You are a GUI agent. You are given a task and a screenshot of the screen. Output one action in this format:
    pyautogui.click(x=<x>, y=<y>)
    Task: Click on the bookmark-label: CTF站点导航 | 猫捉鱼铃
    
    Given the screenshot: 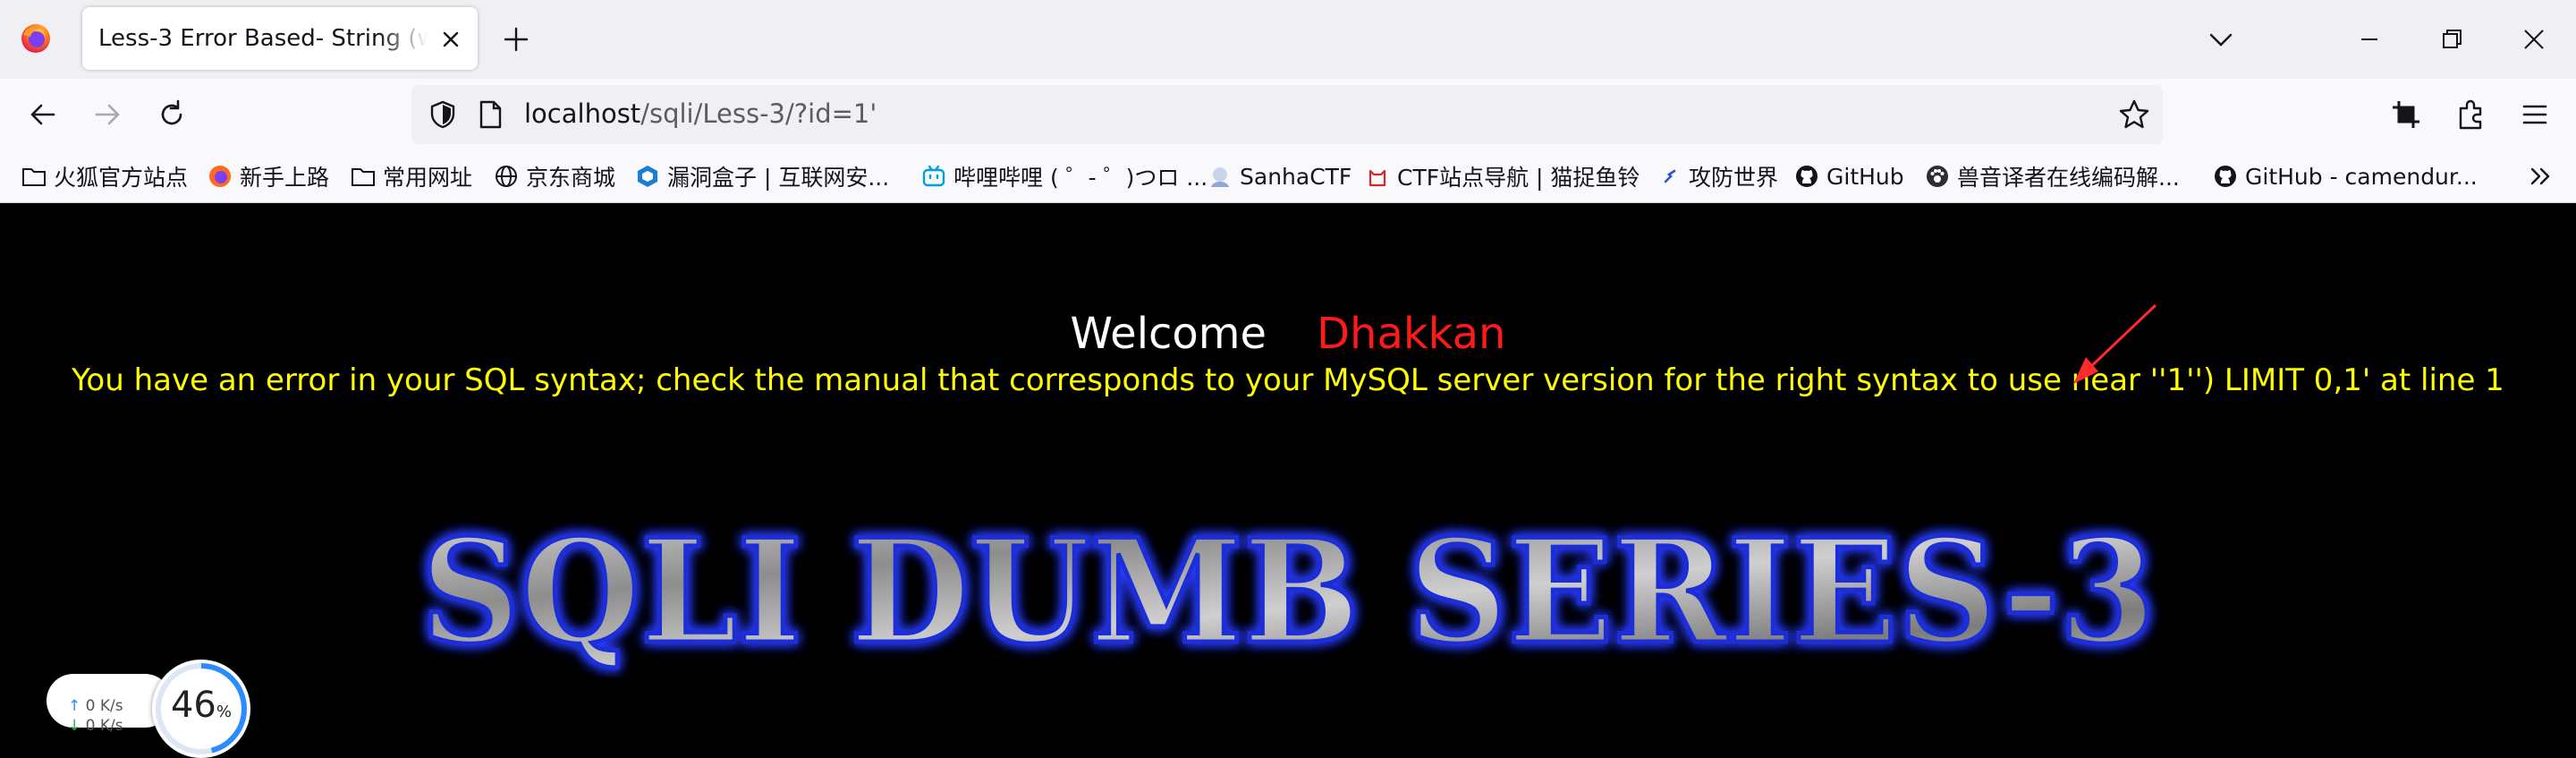 What is the action you would take?
    pyautogui.click(x=1518, y=178)
    